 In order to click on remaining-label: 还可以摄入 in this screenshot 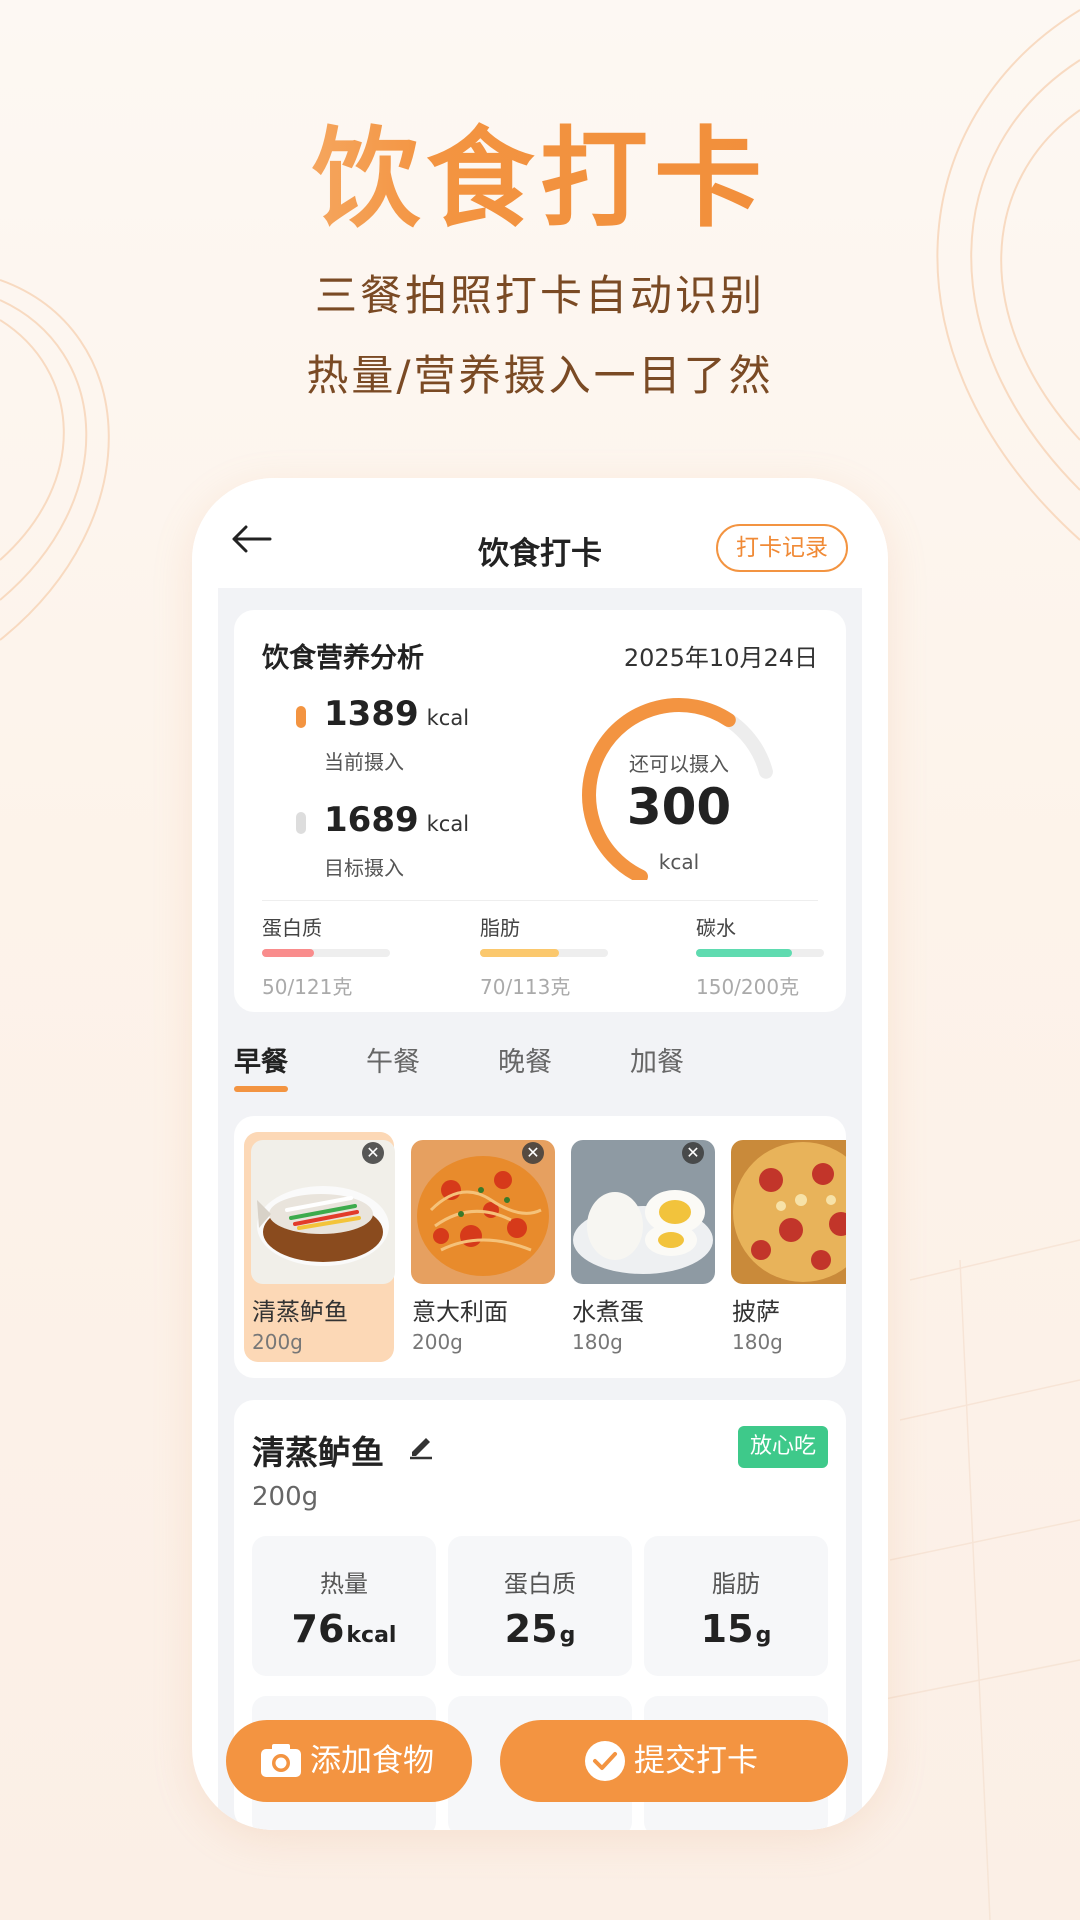, I will do `click(679, 764)`.